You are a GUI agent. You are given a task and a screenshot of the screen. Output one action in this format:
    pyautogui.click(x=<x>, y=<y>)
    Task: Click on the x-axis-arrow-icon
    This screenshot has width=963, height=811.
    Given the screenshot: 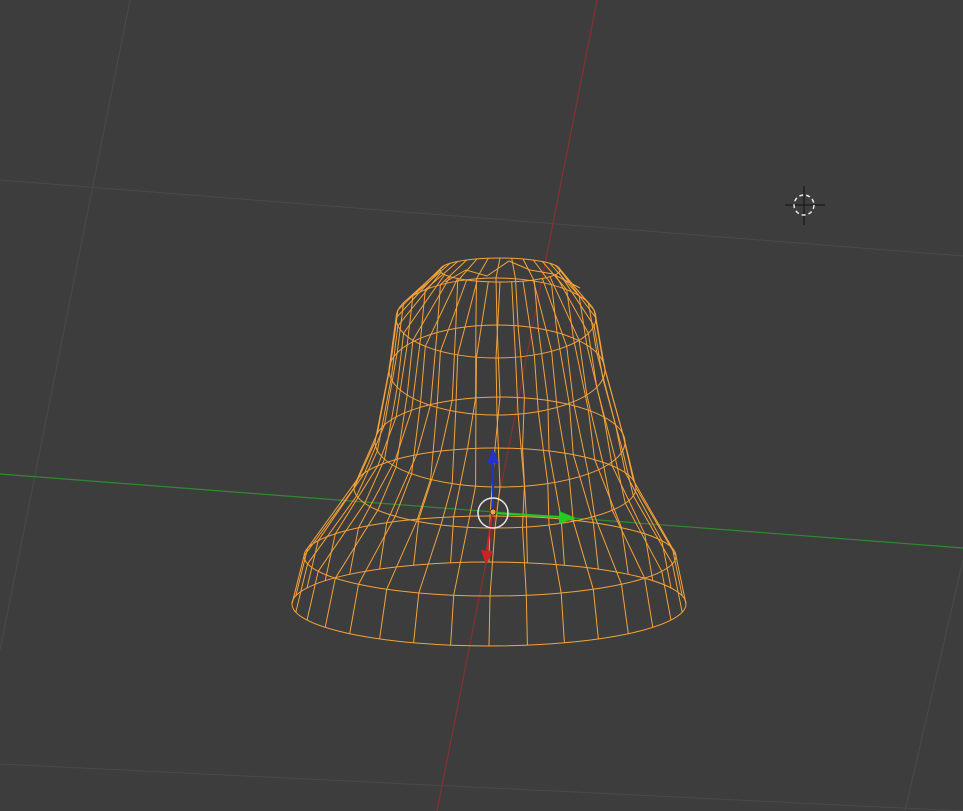 What is the action you would take?
    pyautogui.click(x=487, y=557)
    